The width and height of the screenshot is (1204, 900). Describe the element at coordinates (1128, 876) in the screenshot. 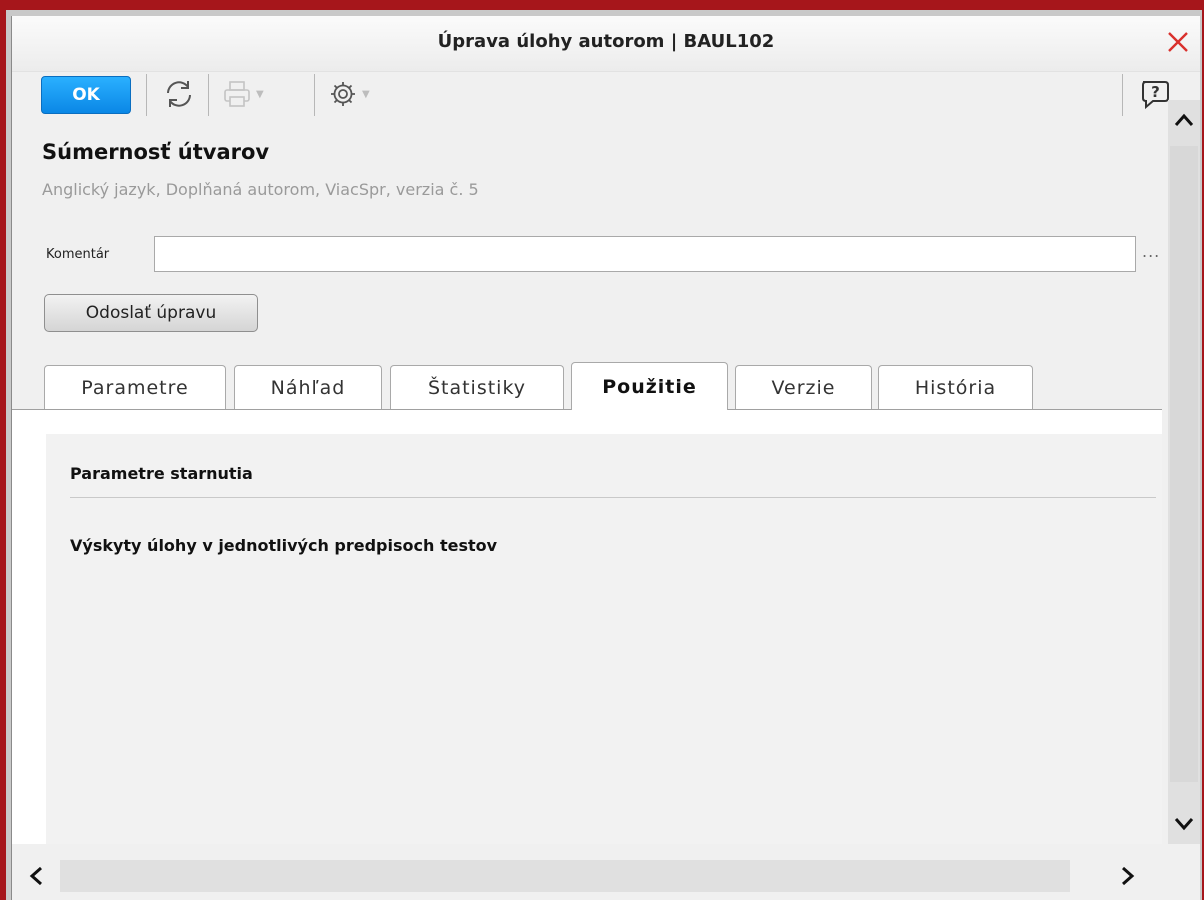

I see `chevron-right-icon` at that location.